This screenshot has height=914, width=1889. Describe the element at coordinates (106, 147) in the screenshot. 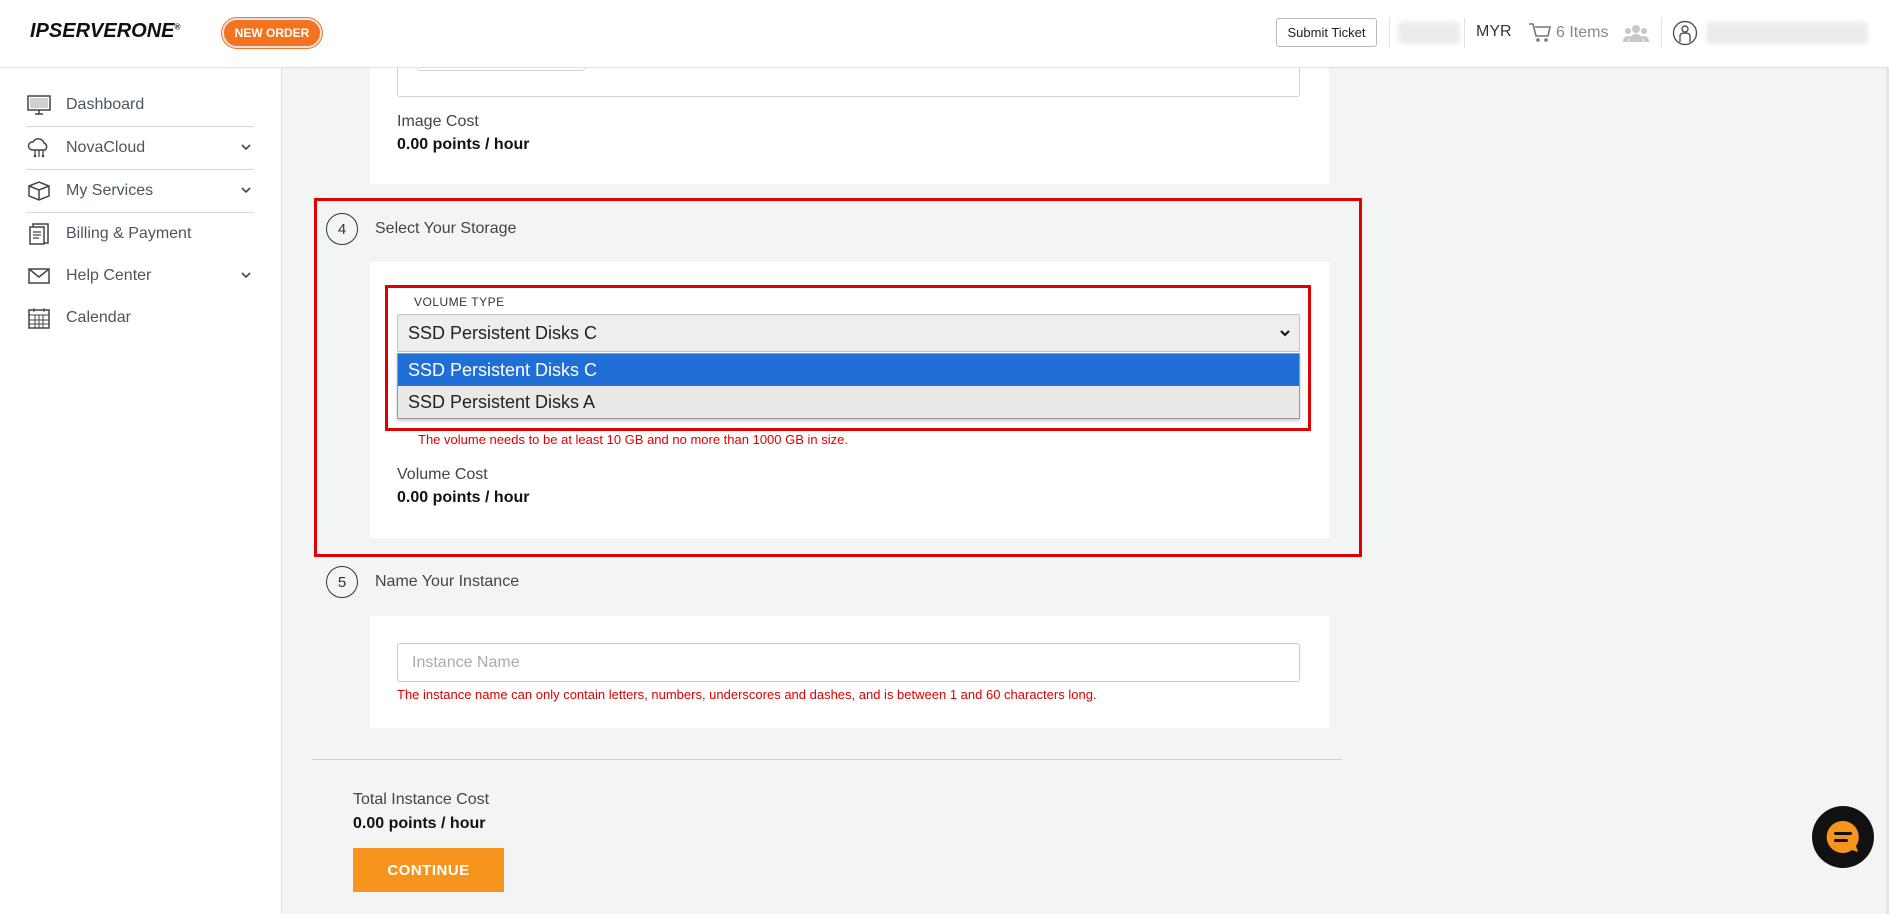

I see `sidebar-item-label: NovaCloud` at that location.